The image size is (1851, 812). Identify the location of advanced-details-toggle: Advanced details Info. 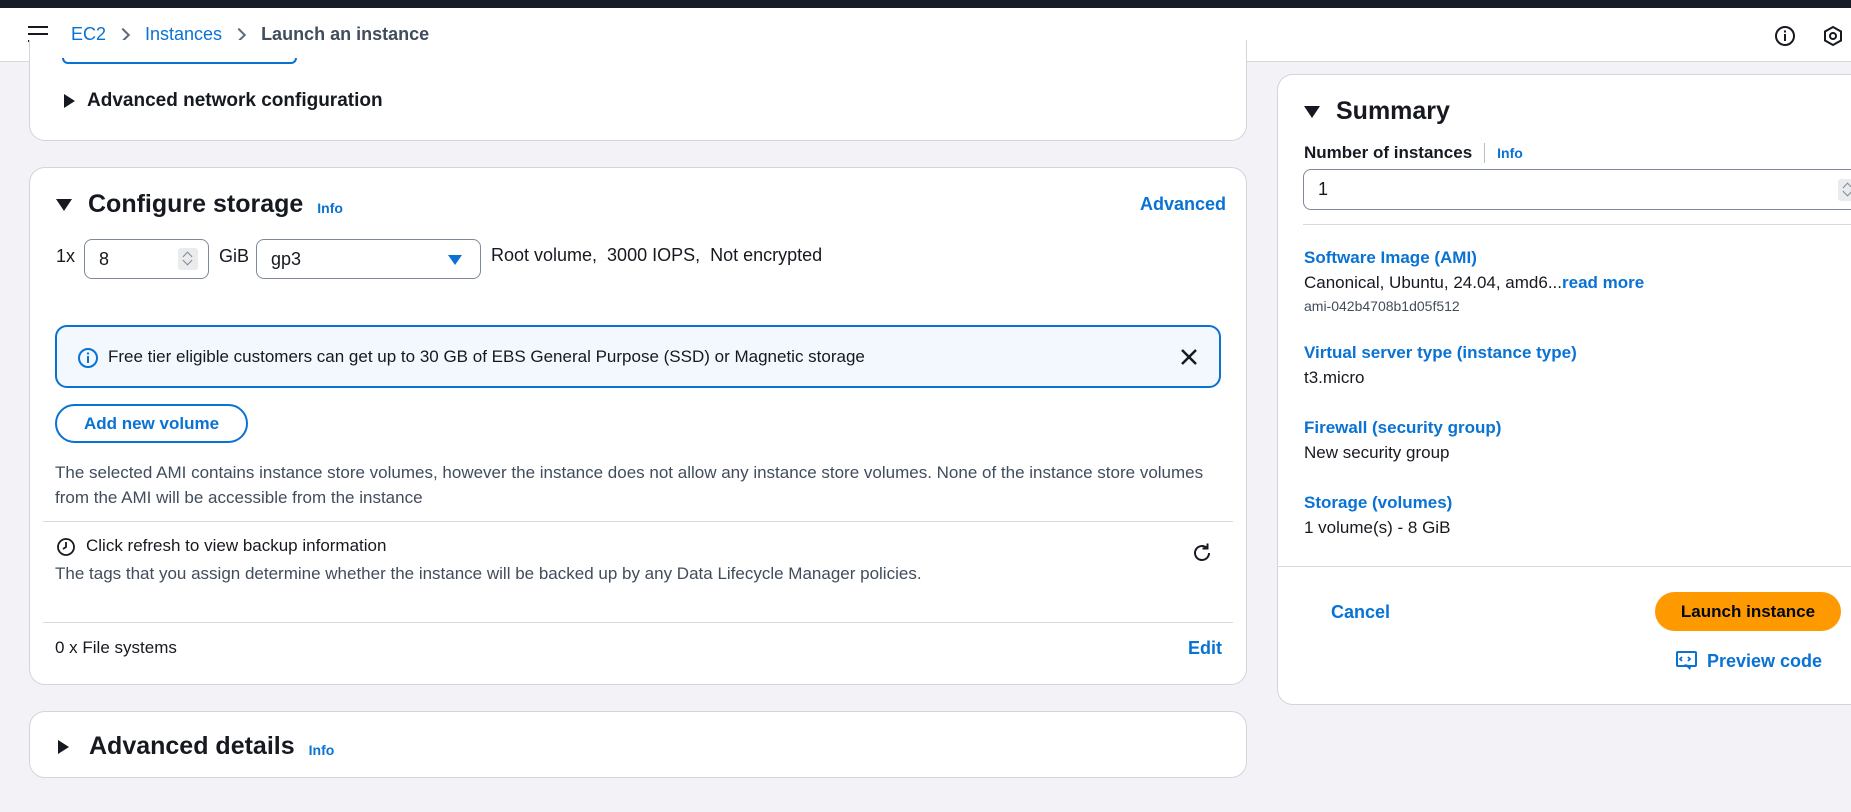
(196, 746).